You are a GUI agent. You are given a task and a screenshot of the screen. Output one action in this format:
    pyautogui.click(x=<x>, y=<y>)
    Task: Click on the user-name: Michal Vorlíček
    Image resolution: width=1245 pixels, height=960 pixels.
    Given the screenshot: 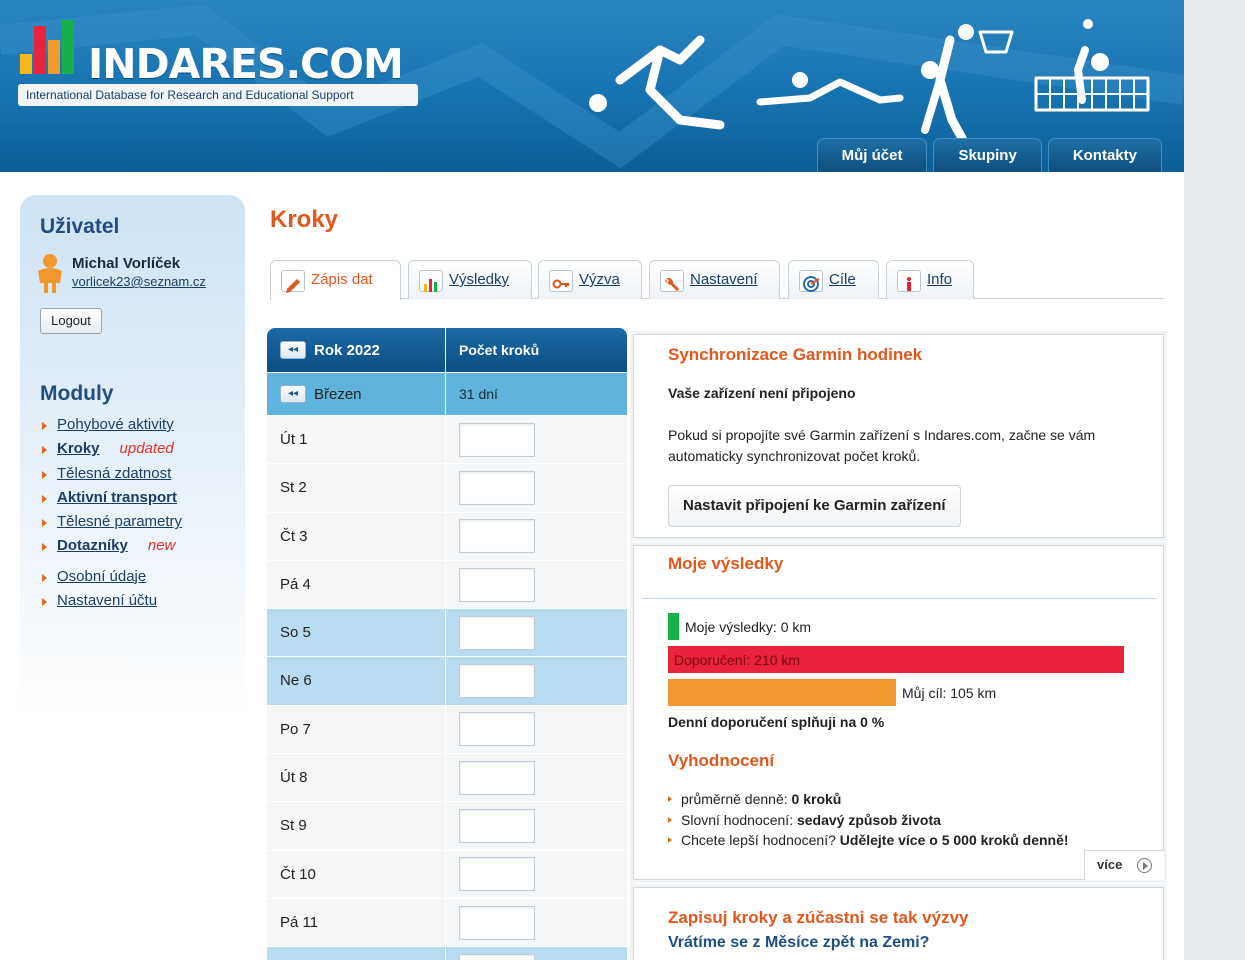 What is the action you would take?
    pyautogui.click(x=126, y=263)
    